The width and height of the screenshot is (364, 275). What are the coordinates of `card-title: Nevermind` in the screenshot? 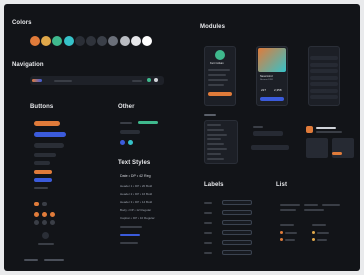 It's located at (266, 76).